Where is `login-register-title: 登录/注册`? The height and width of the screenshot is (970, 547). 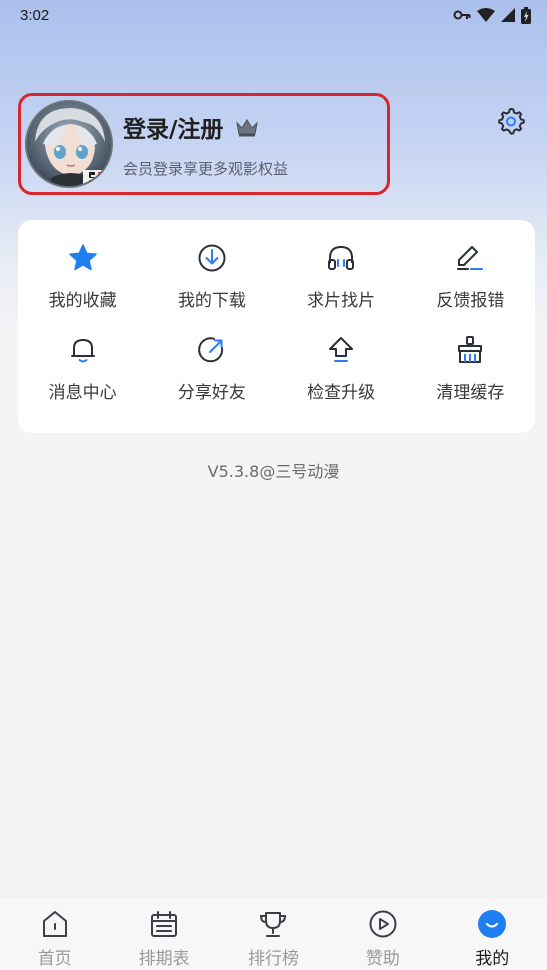
login-register-title: 登录/注册 is located at coordinates (173, 127).